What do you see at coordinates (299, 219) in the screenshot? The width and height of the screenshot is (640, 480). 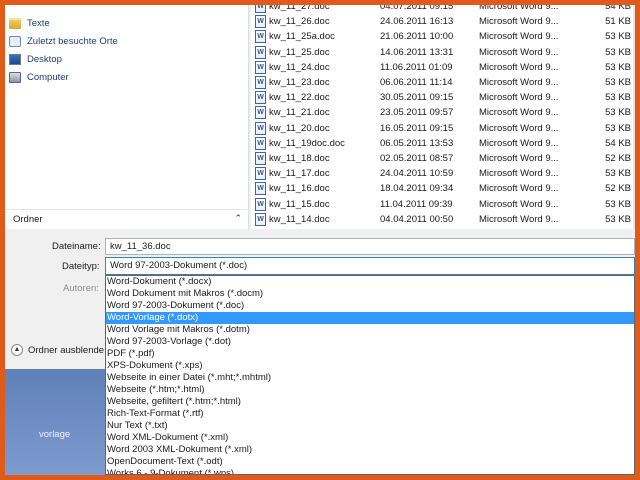 I see `file-name: kw_11_14.doc` at bounding box center [299, 219].